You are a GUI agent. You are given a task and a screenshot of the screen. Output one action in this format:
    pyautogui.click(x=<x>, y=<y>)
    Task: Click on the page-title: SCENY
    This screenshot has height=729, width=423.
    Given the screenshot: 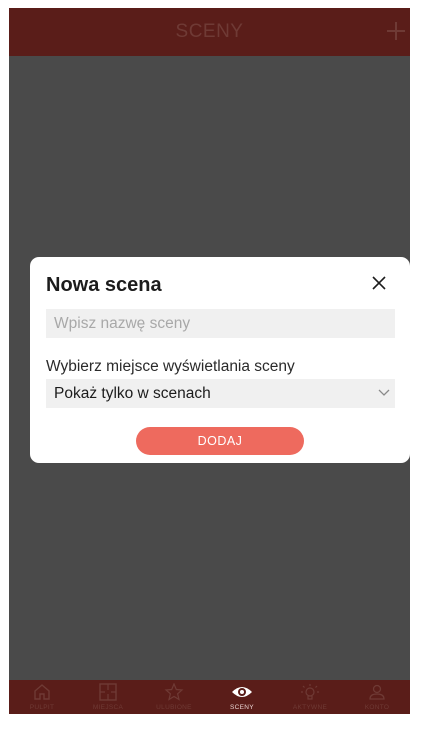 What is the action you would take?
    pyautogui.click(x=209, y=31)
    